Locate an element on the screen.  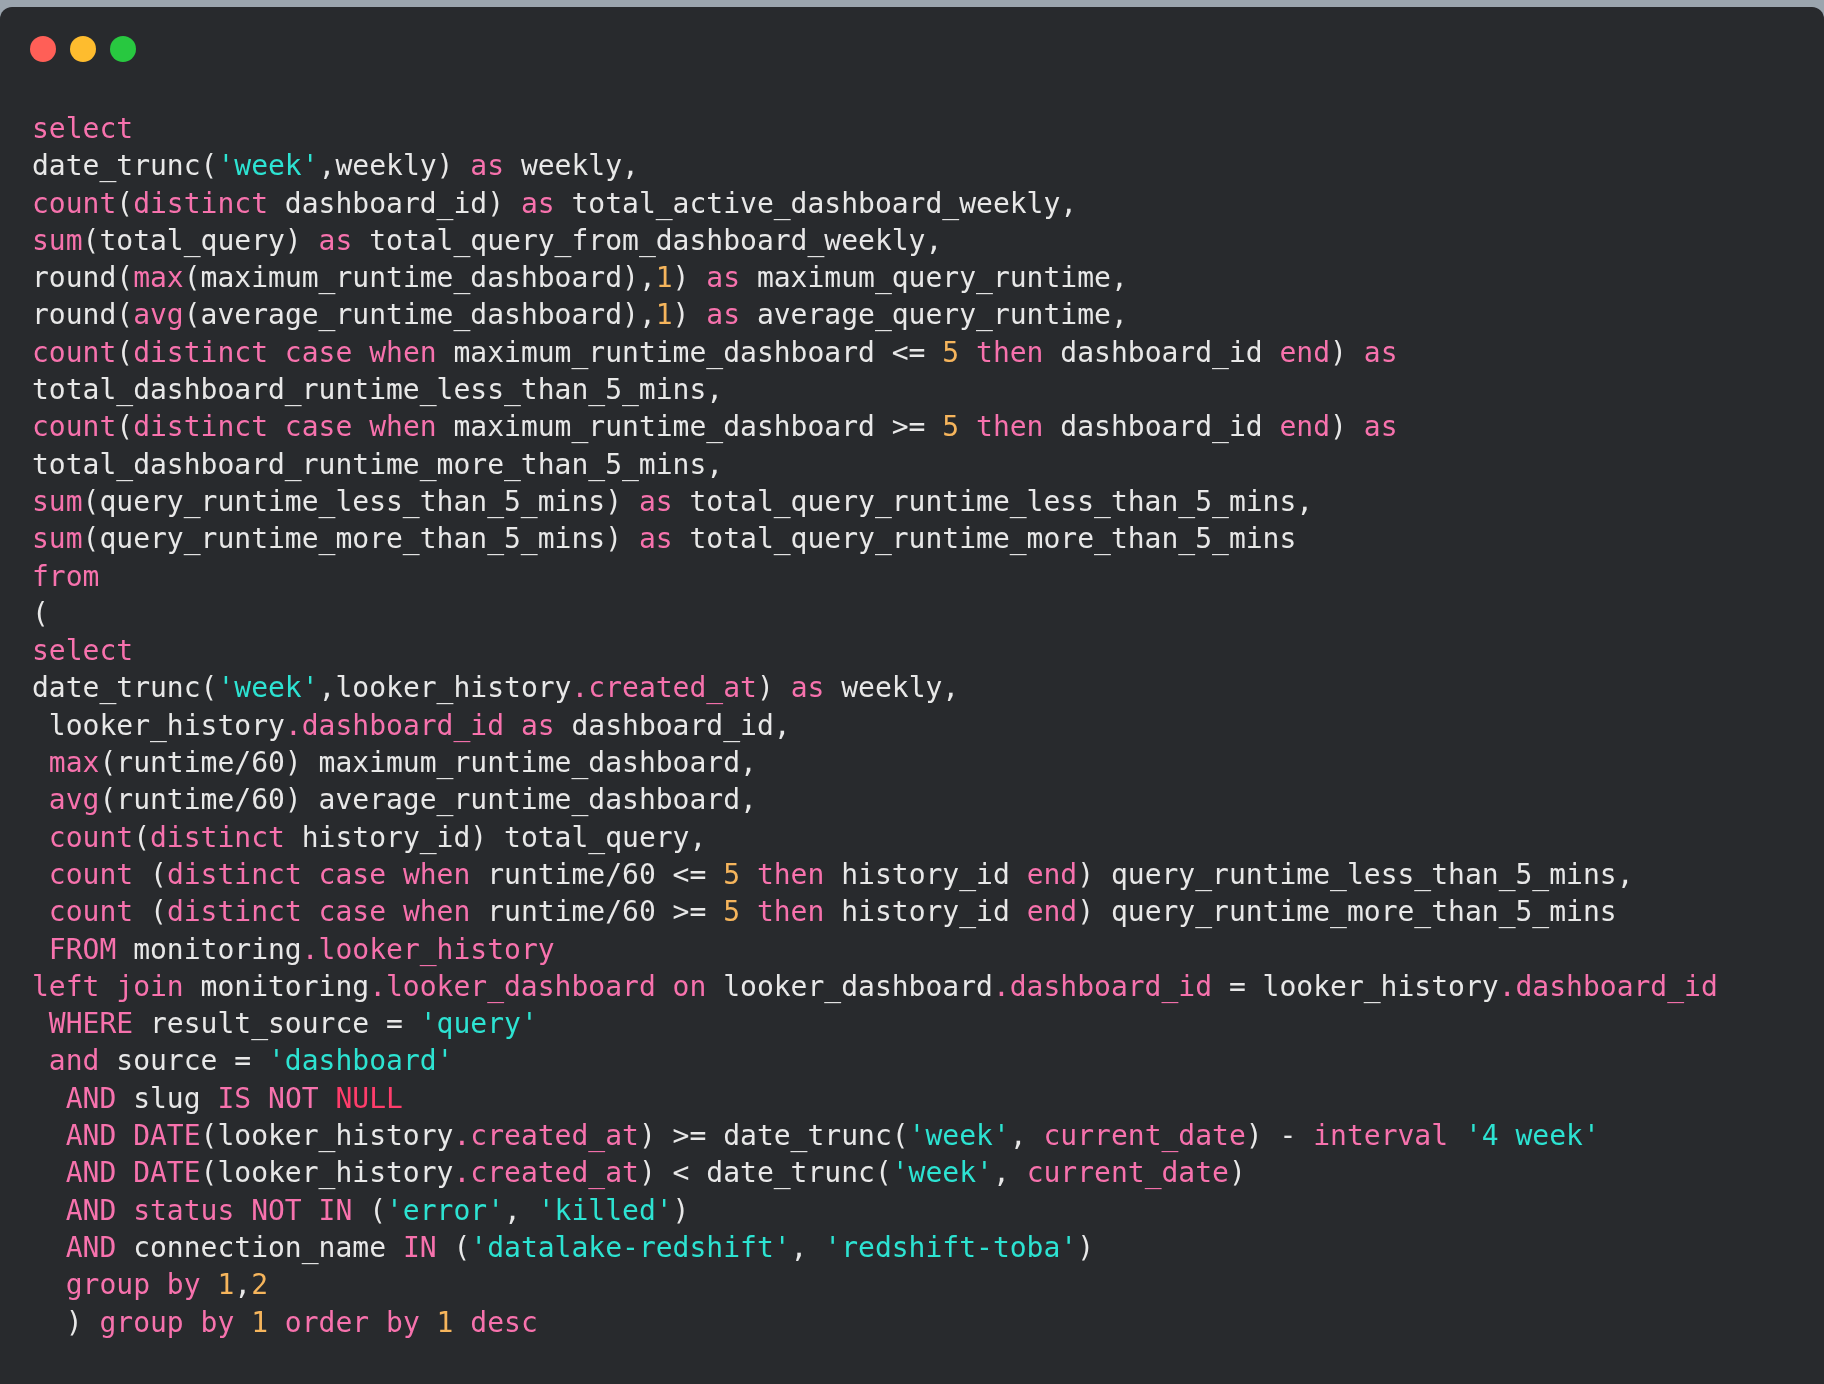
minimize-icon is located at coordinates (83, 49).